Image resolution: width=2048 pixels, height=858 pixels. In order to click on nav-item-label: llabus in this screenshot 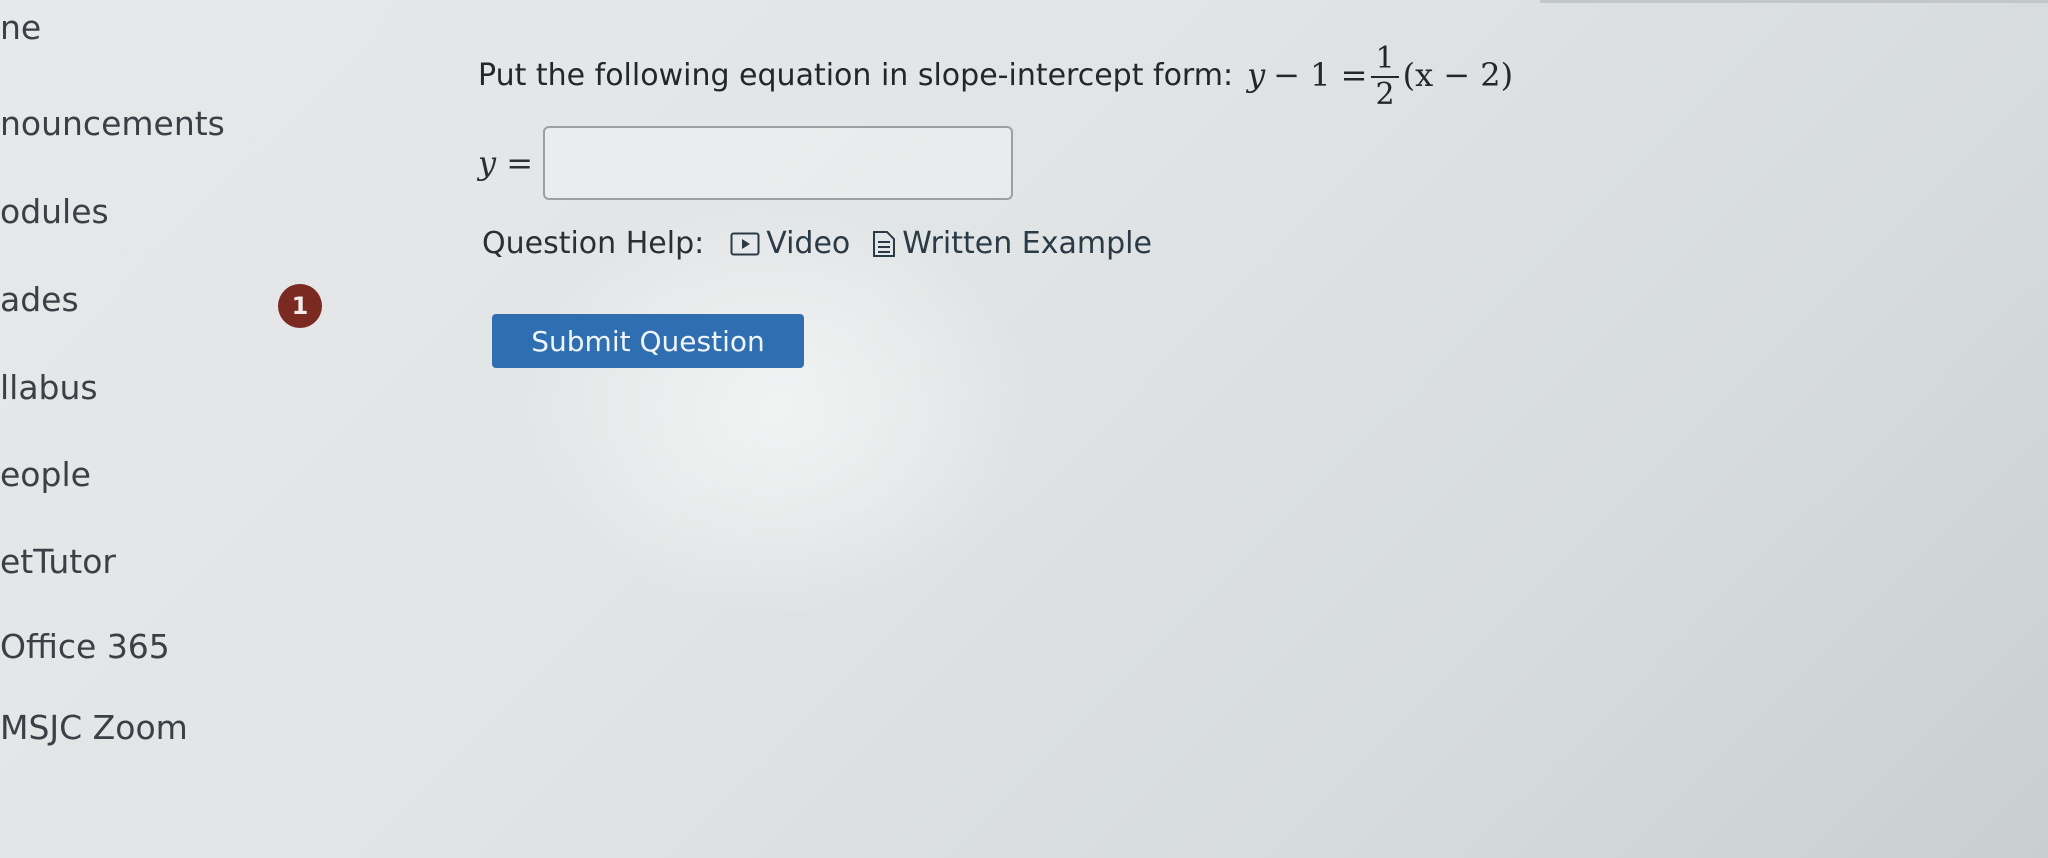, I will do `click(49, 387)`.